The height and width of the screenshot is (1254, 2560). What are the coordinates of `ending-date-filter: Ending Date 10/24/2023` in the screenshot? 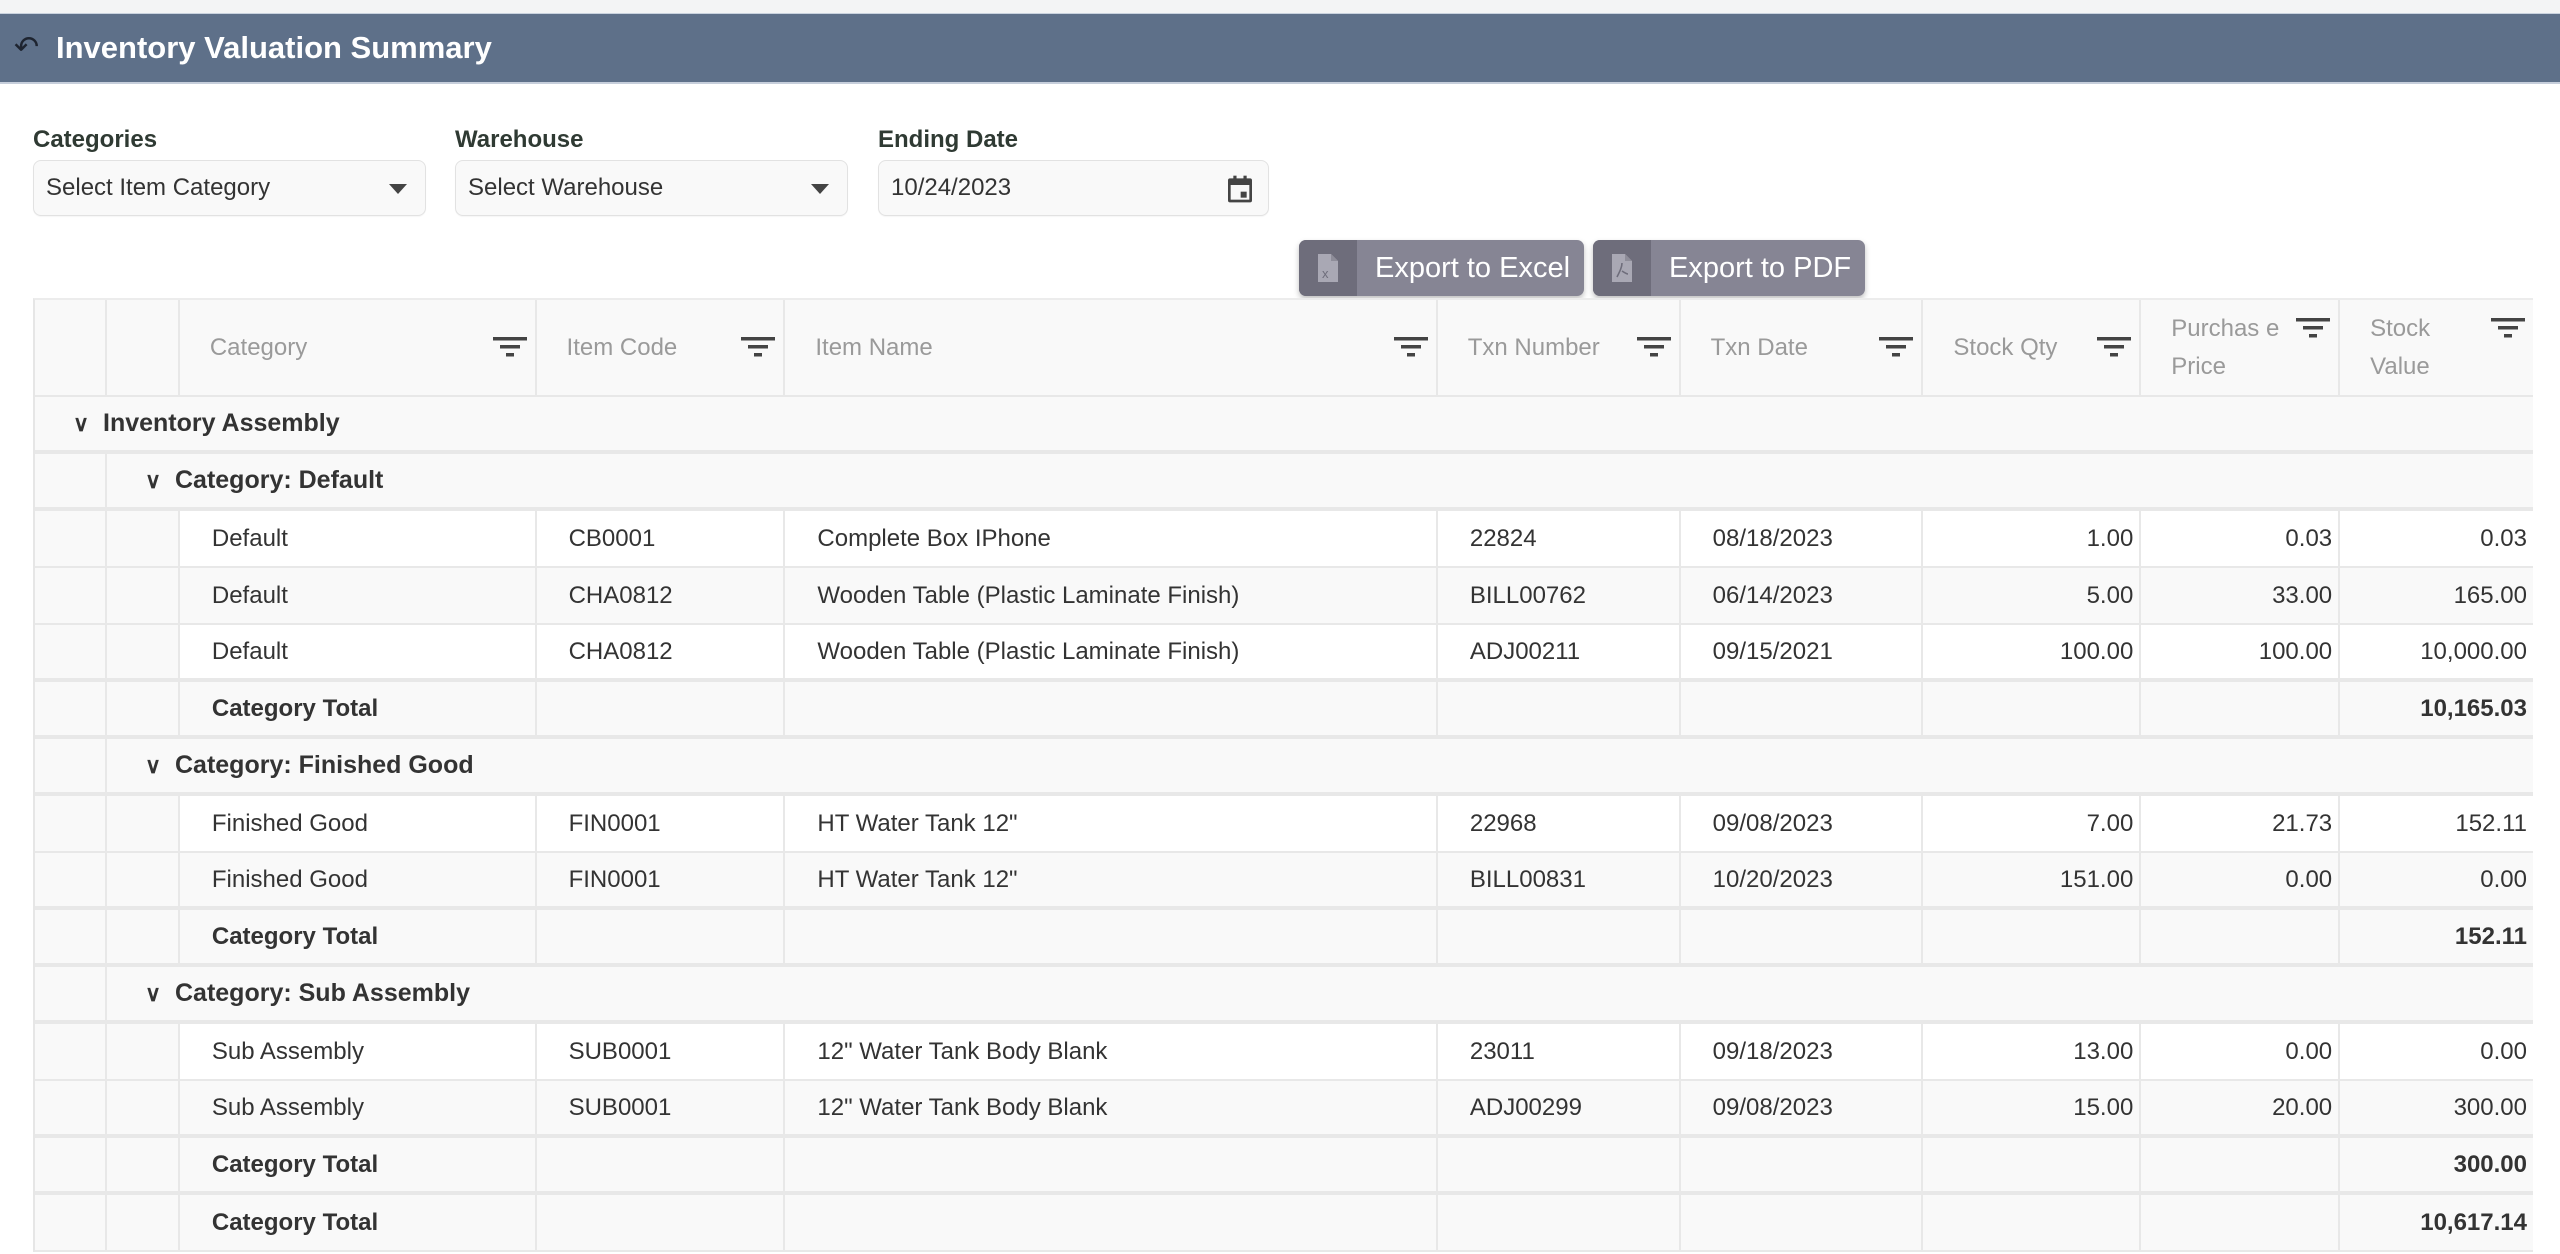 It's located at (1073, 171).